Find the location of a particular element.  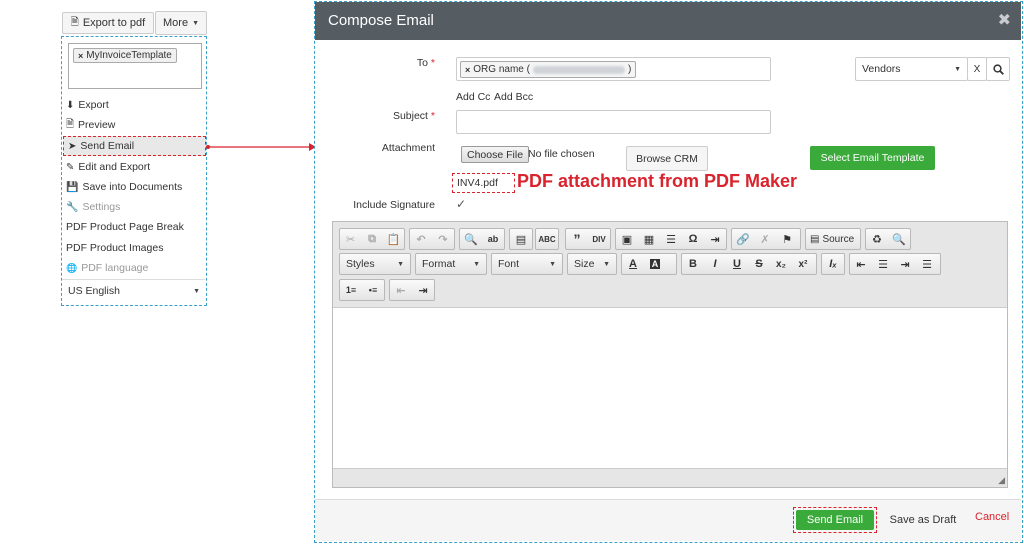

special-char-icon: Ω is located at coordinates (693, 239).